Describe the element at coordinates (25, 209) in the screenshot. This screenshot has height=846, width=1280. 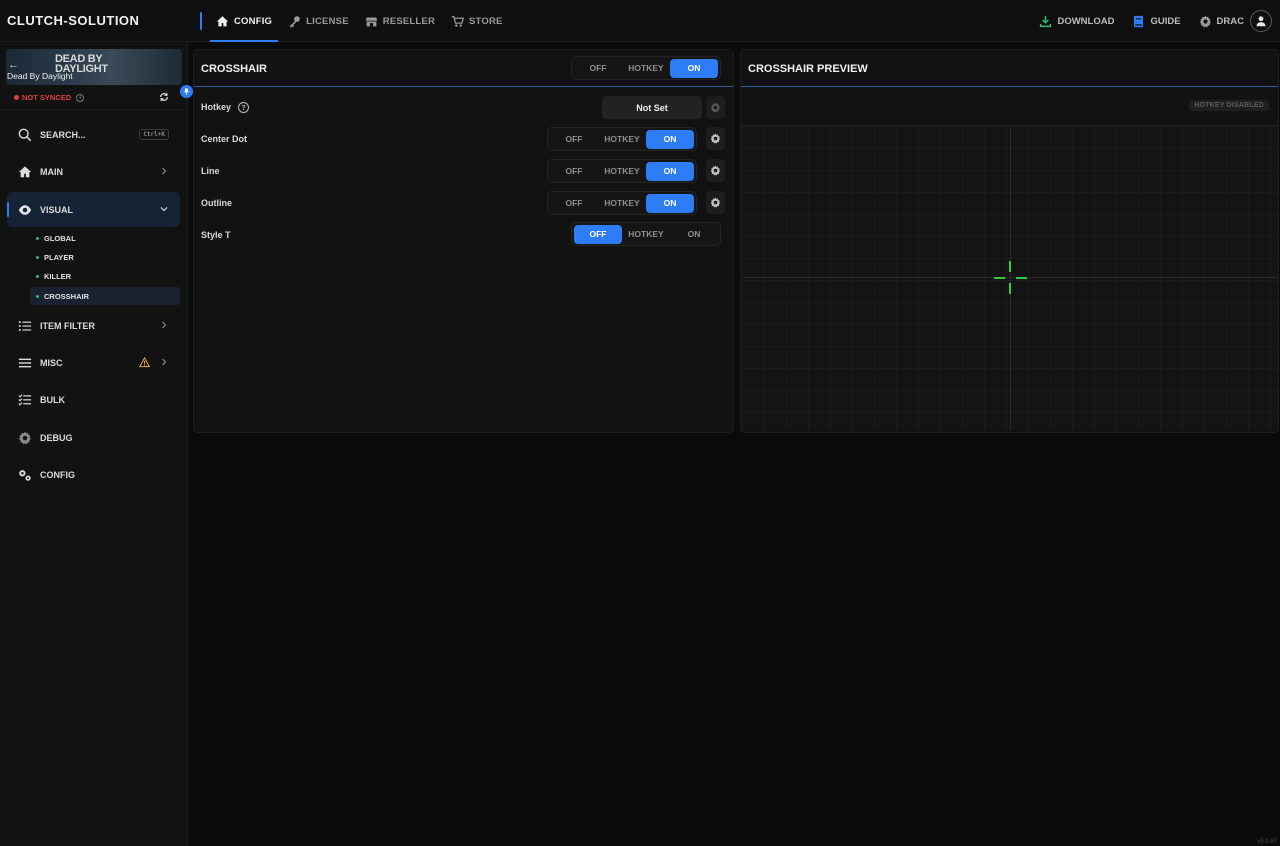
I see `eye-icon` at that location.